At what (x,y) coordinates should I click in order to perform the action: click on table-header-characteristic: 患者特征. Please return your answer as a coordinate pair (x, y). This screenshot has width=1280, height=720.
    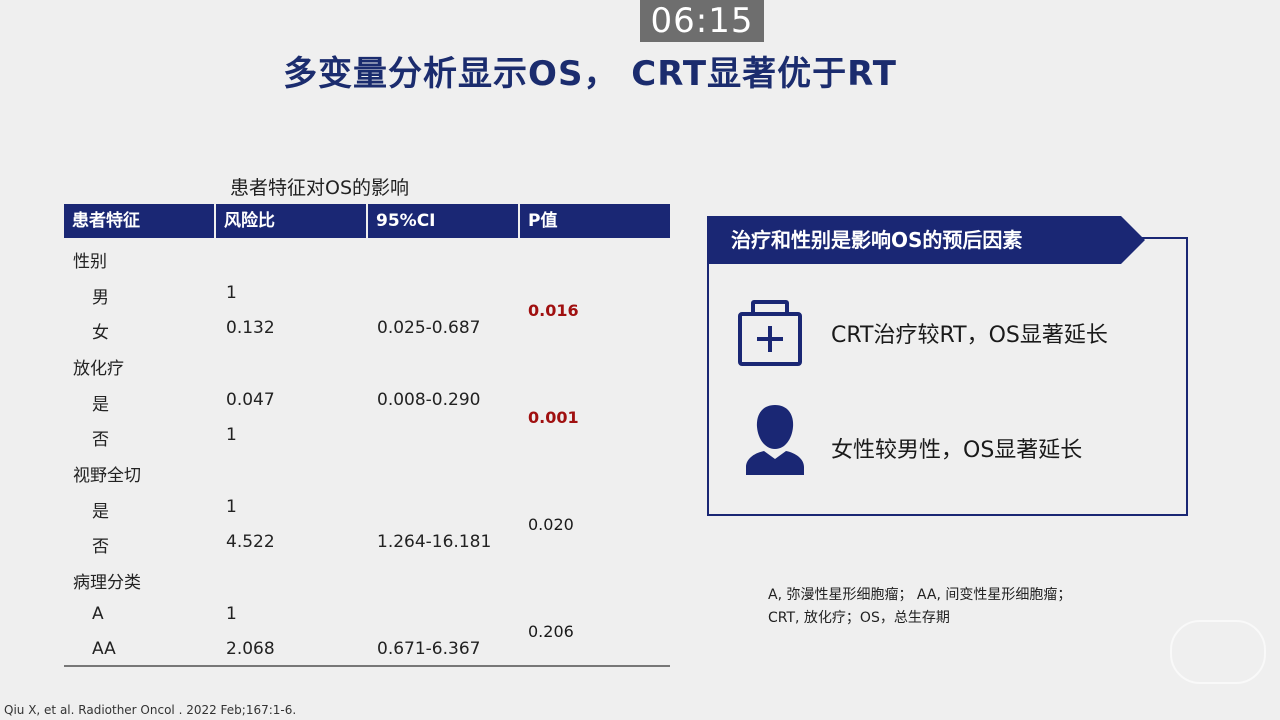
    Looking at the image, I should click on (139, 221).